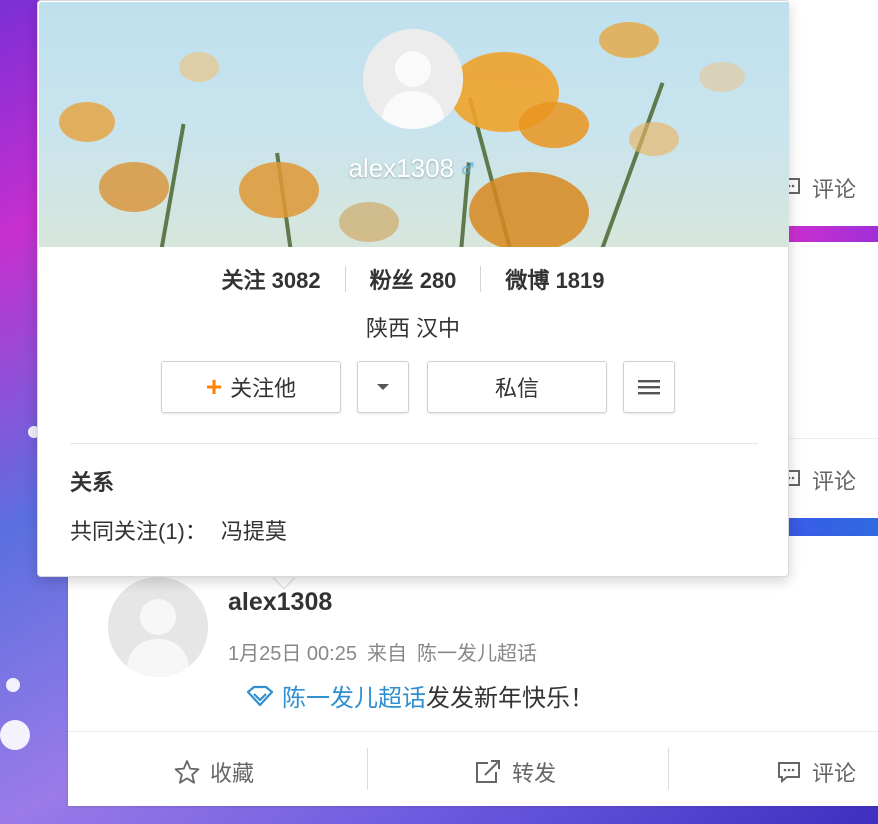  What do you see at coordinates (187, 772) in the screenshot?
I see `star-icon` at bounding box center [187, 772].